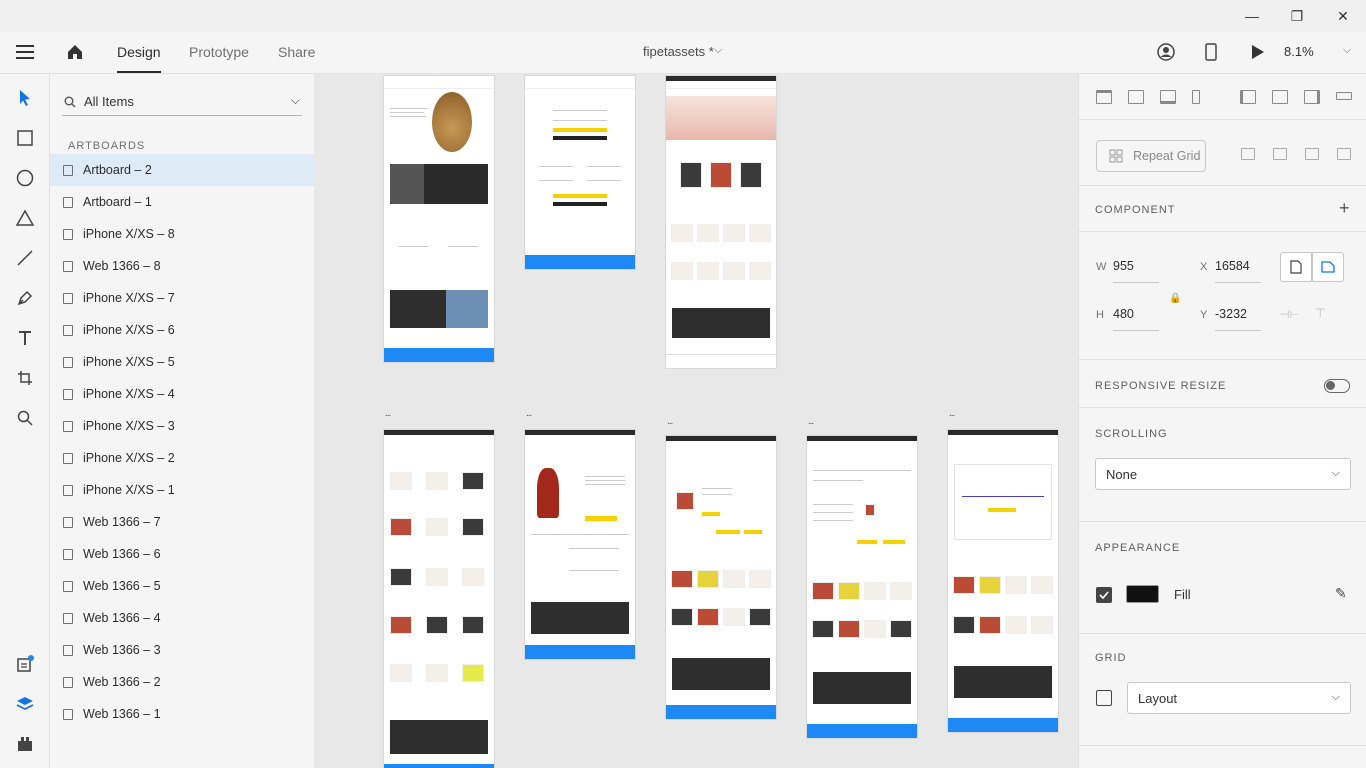 The height and width of the screenshot is (768, 1366). What do you see at coordinates (25, 138) in the screenshot?
I see `rectangle-tool-icon` at bounding box center [25, 138].